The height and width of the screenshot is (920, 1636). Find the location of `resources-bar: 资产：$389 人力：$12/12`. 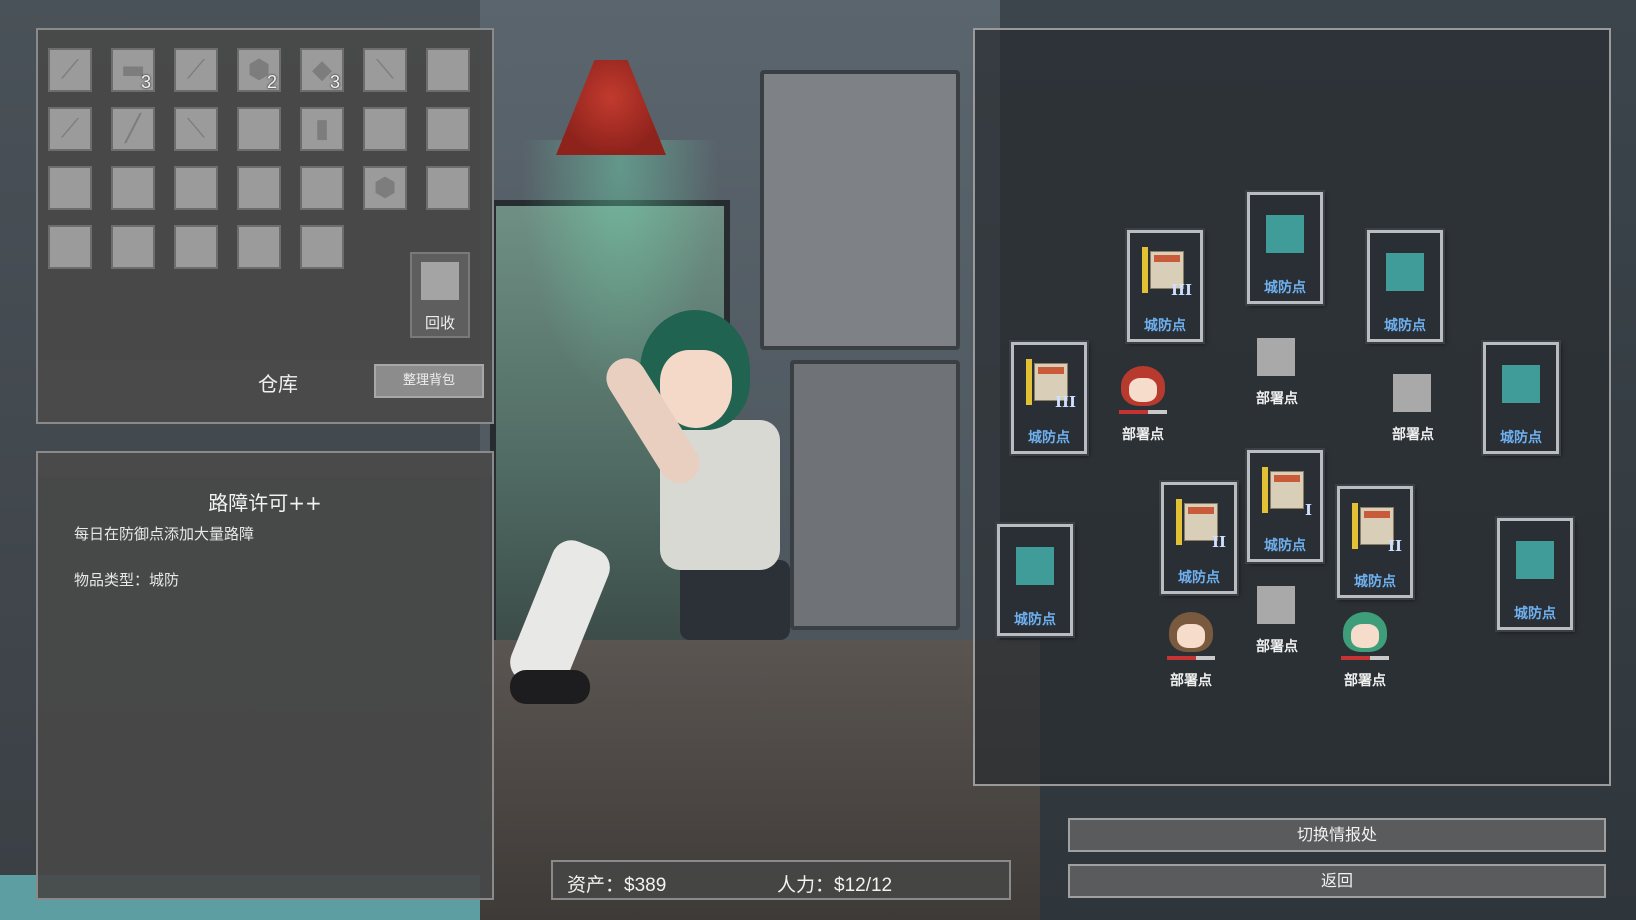

resources-bar: 资产：$389 人力：$12/12 is located at coordinates (781, 880).